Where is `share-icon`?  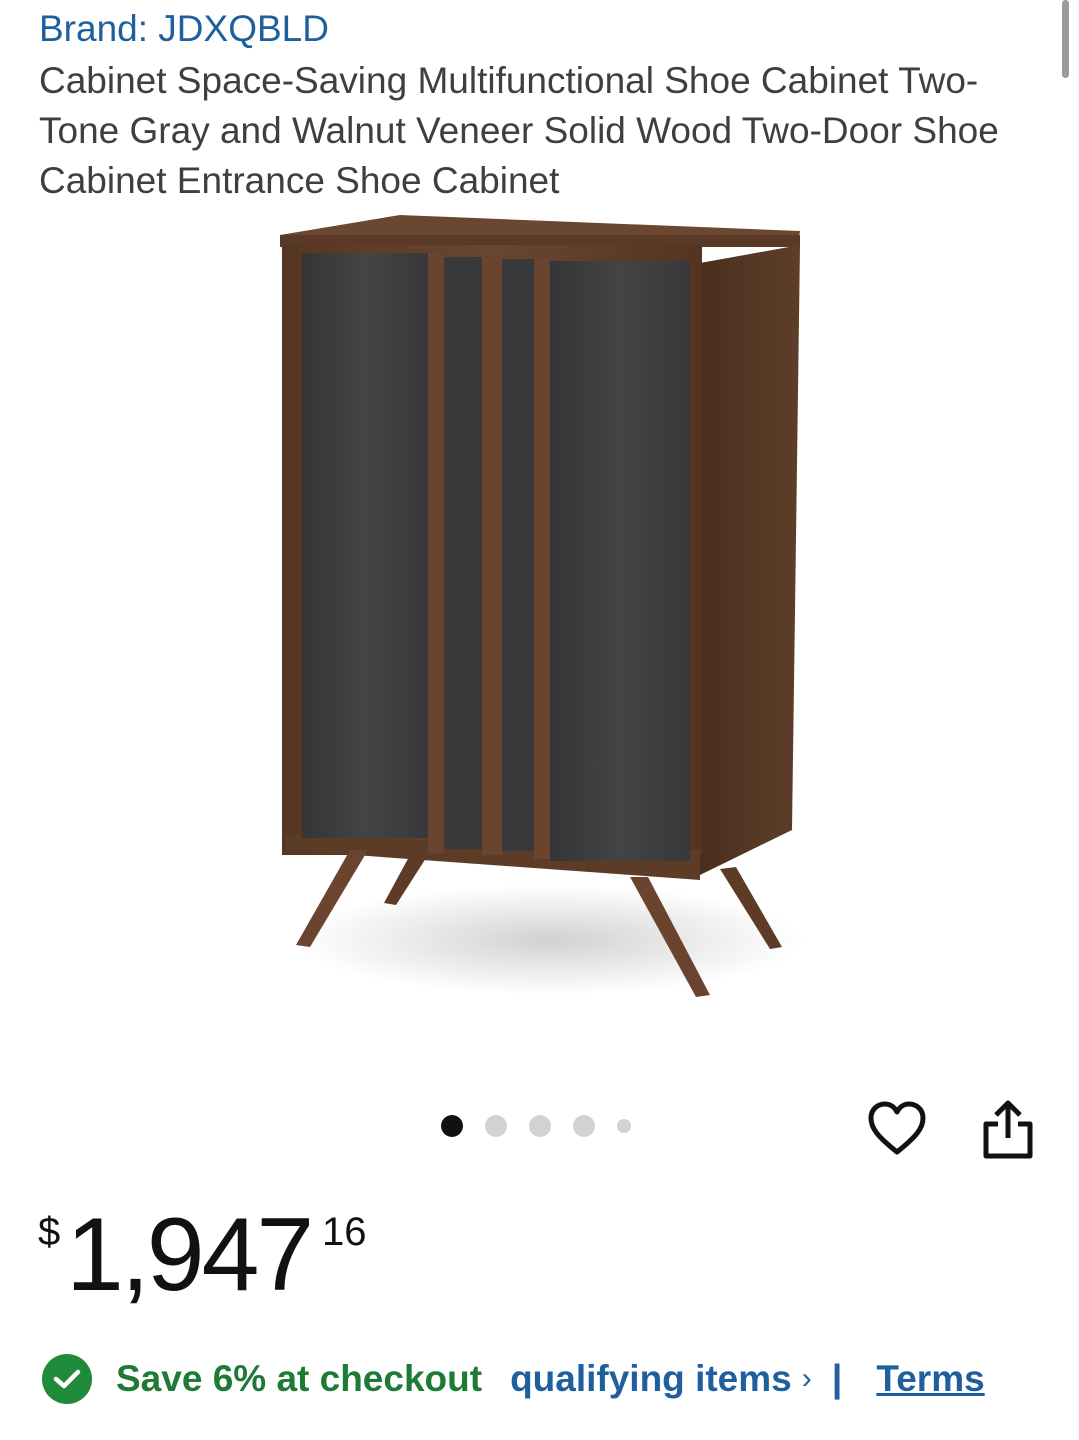
share-icon is located at coordinates (1008, 1129).